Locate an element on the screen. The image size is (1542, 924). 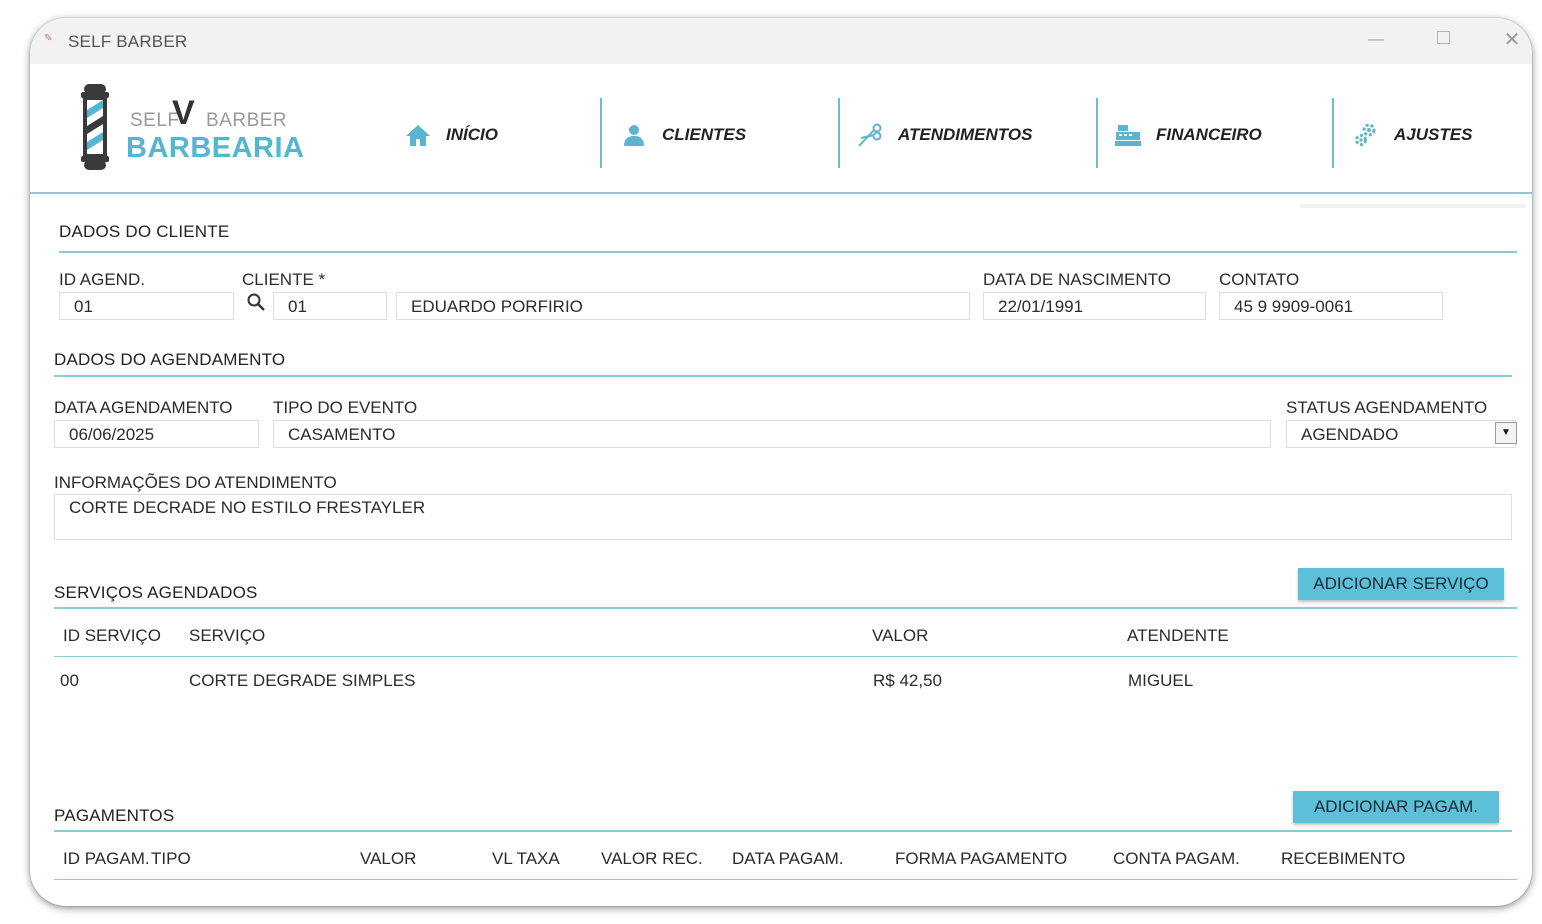
table-cell: 00 is located at coordinates (69, 680).